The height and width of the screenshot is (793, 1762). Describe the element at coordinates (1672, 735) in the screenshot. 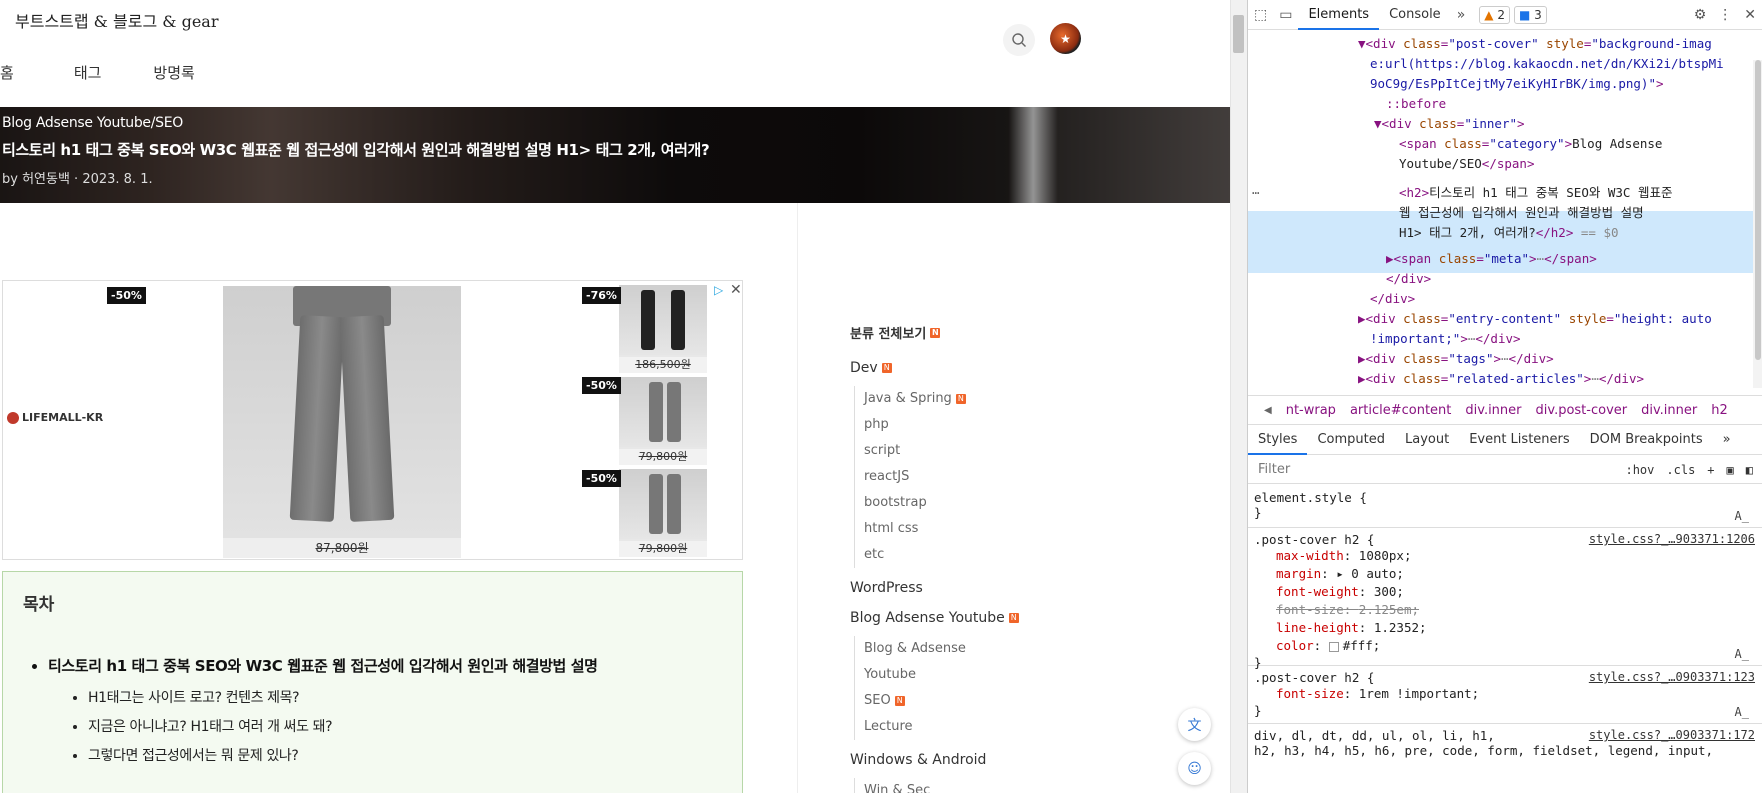

I see `rule-source-link: style.css?_…0903371:172` at that location.